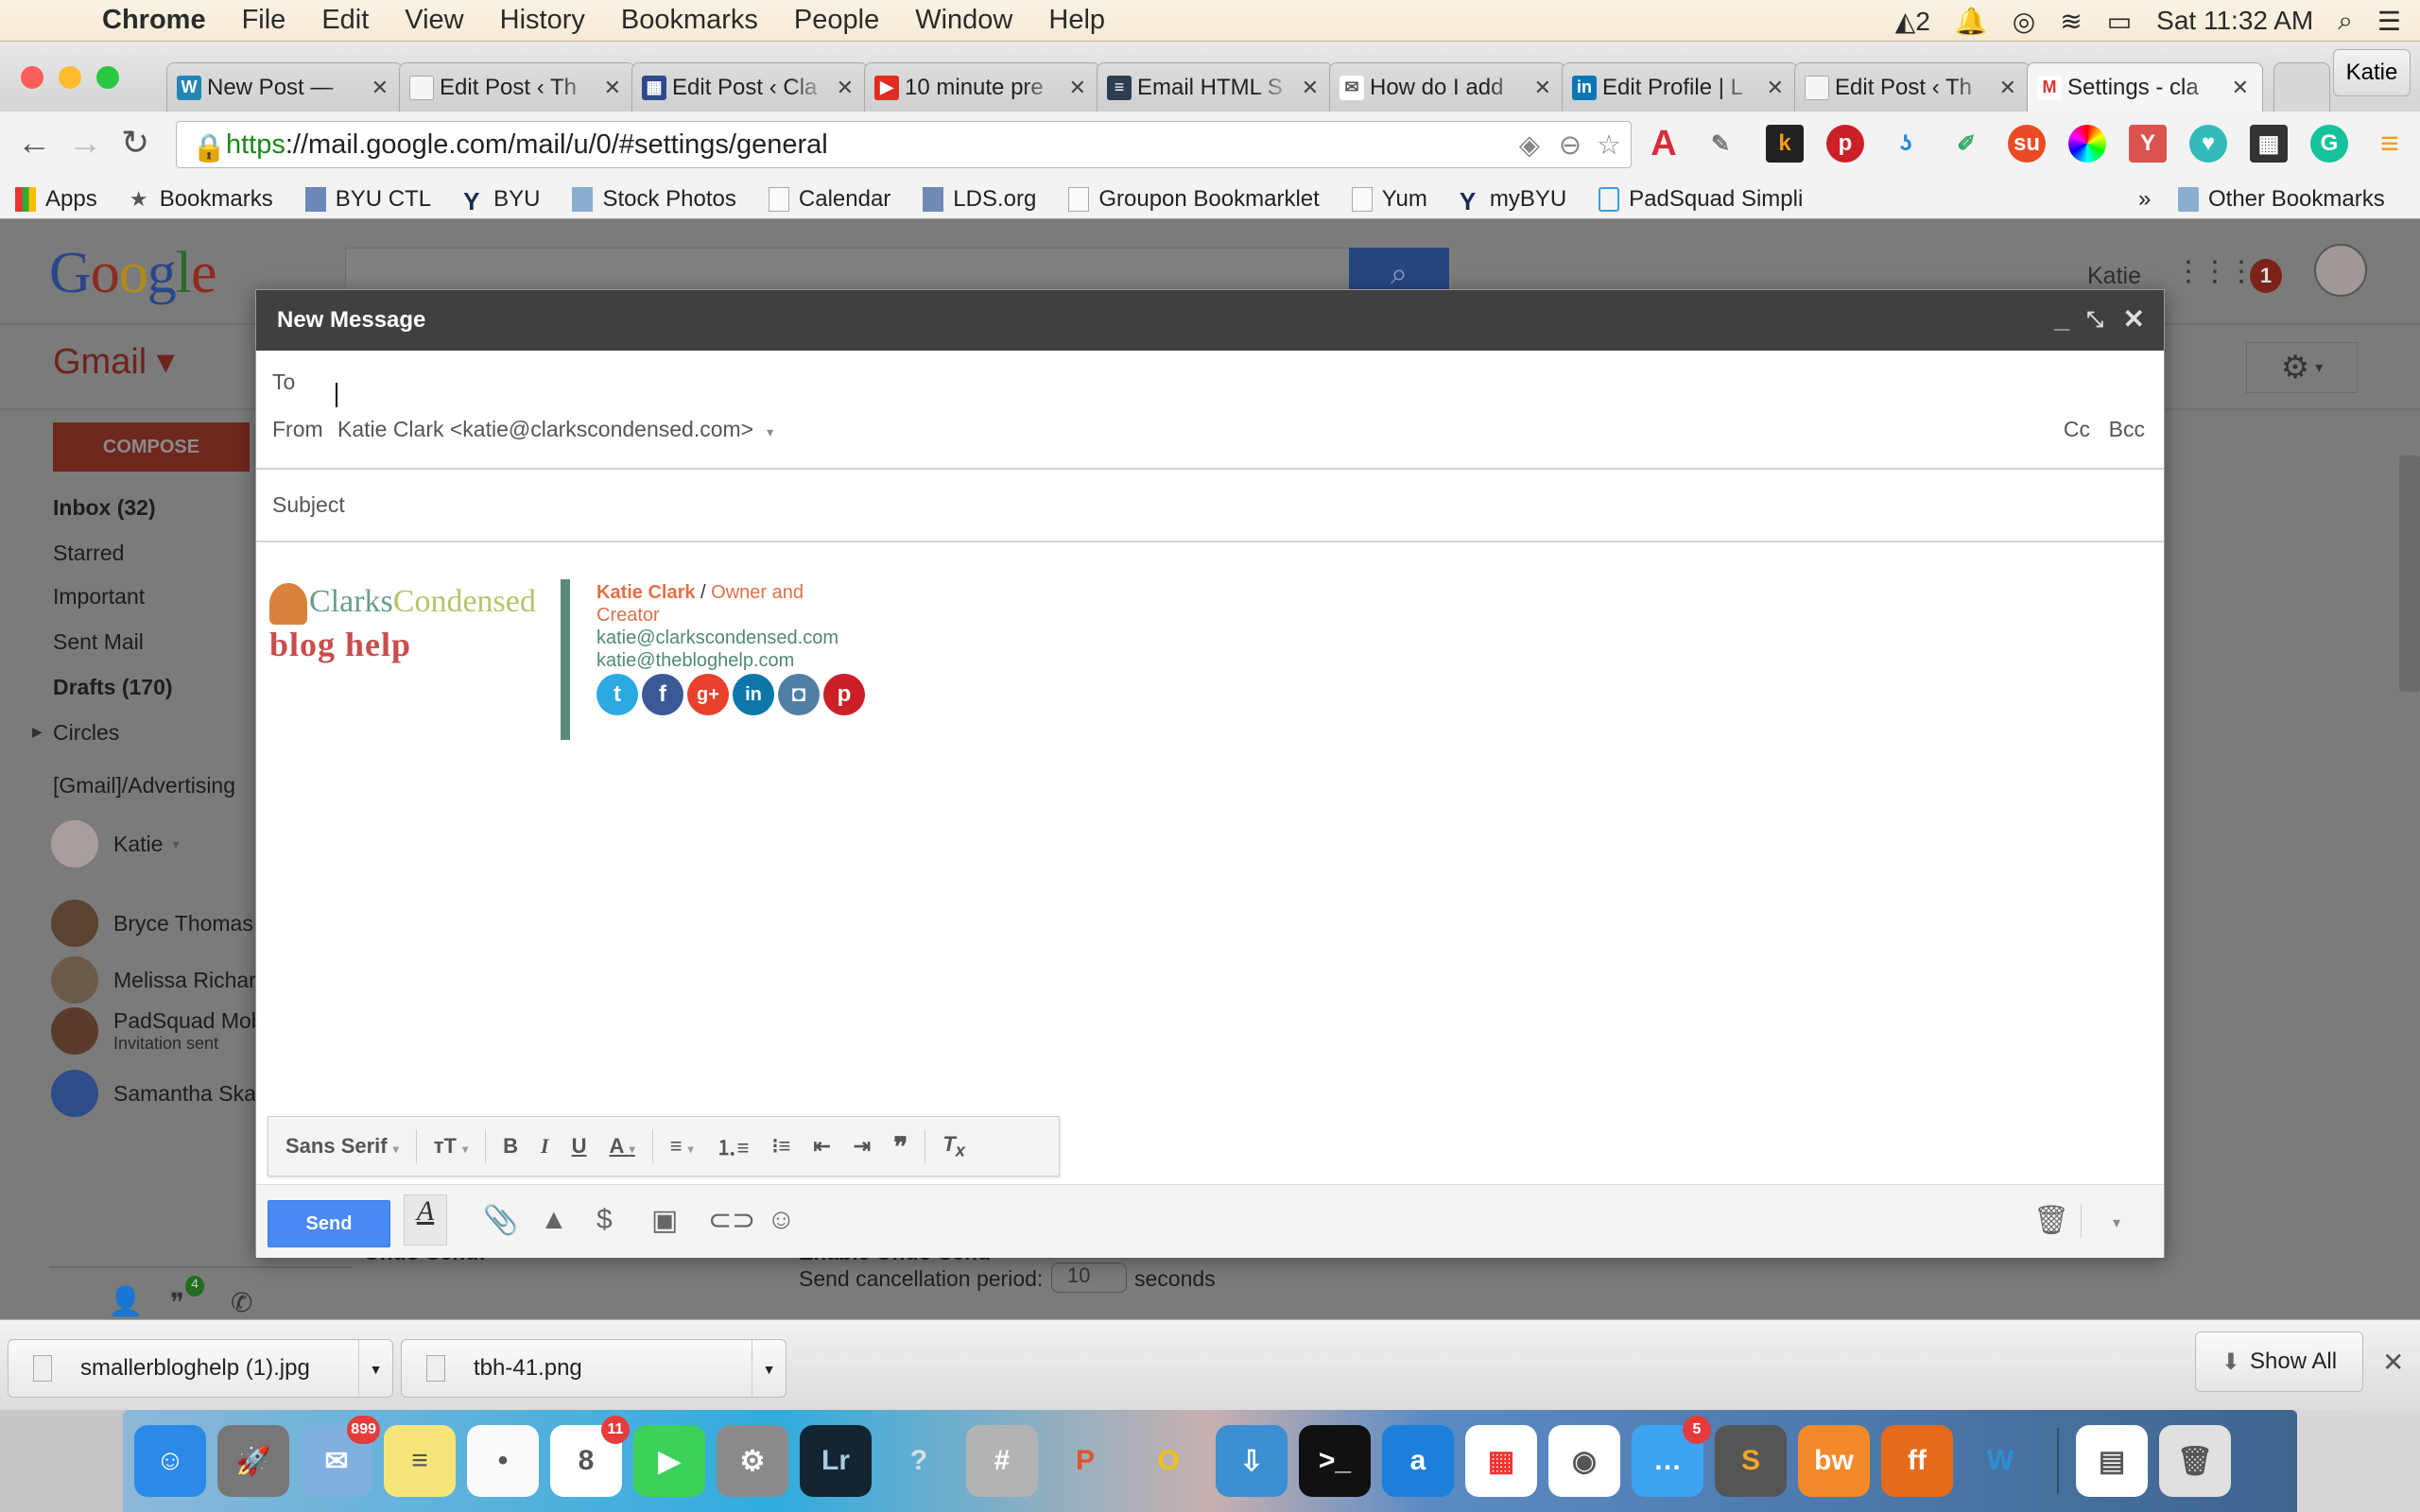 The image size is (2420, 1512). What do you see at coordinates (107, 77) in the screenshot?
I see `window-zoom-button` at bounding box center [107, 77].